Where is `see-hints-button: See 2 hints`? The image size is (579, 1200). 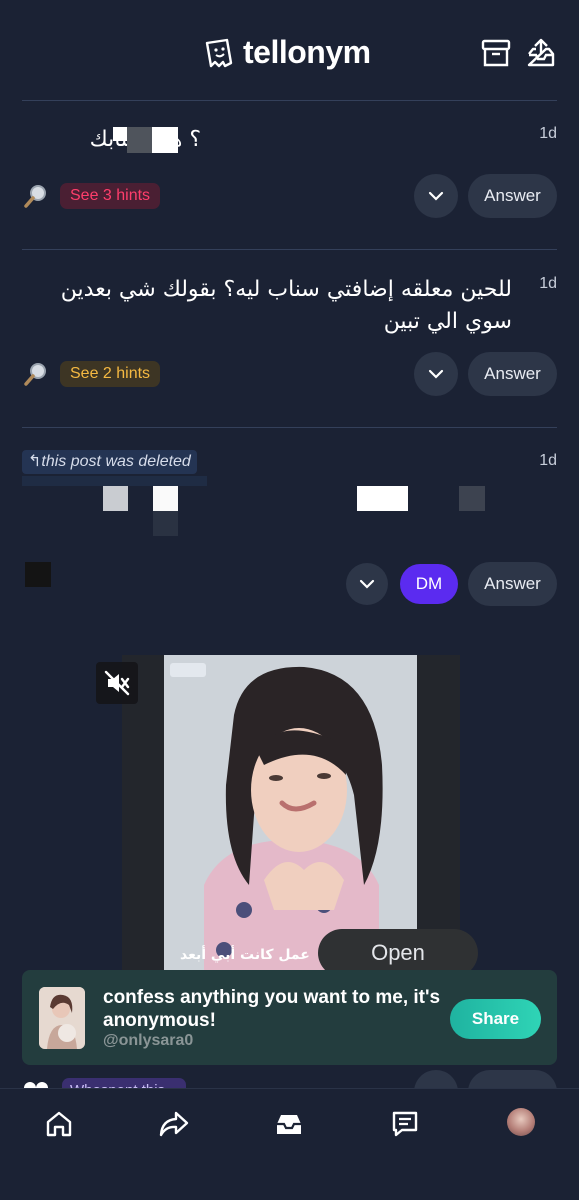
see-hints-button: See 2 hints is located at coordinates (110, 374).